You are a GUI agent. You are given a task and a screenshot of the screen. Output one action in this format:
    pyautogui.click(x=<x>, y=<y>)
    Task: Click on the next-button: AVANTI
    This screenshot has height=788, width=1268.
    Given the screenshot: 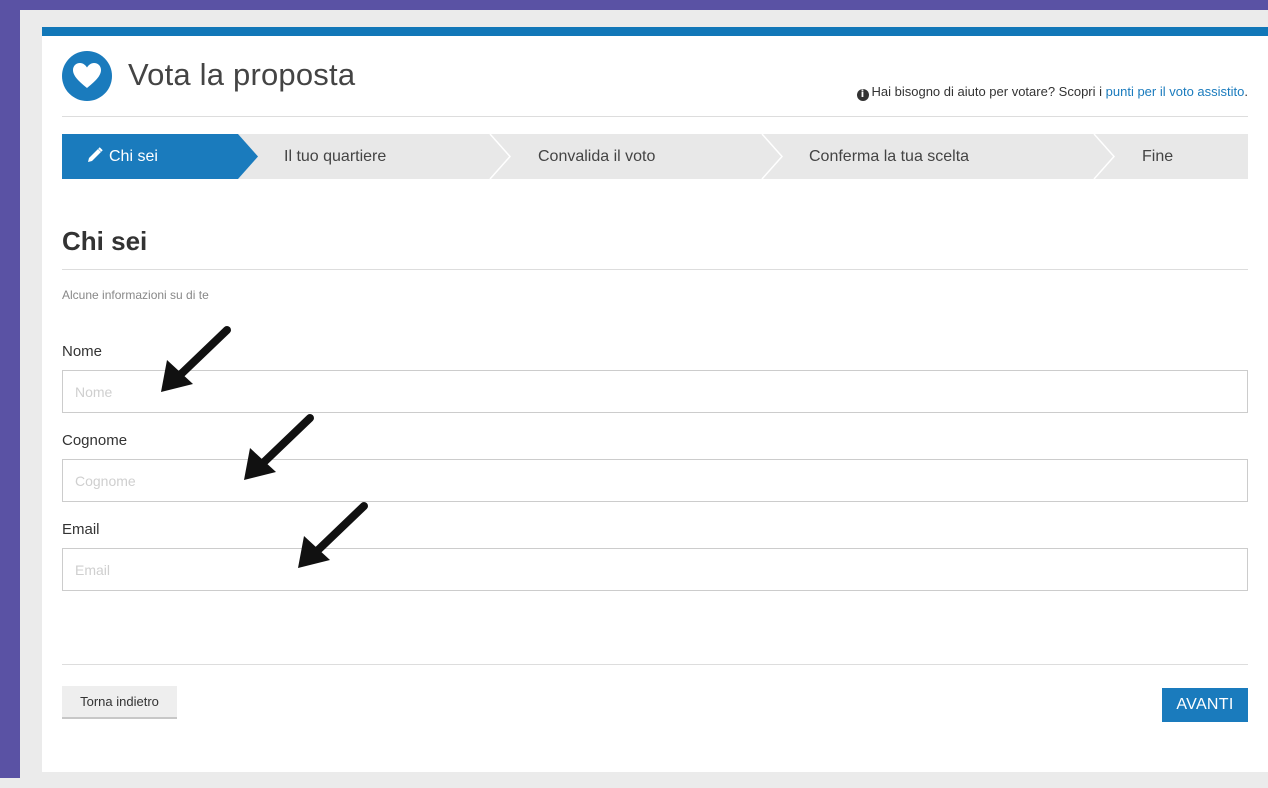 What is the action you would take?
    pyautogui.click(x=1205, y=705)
    